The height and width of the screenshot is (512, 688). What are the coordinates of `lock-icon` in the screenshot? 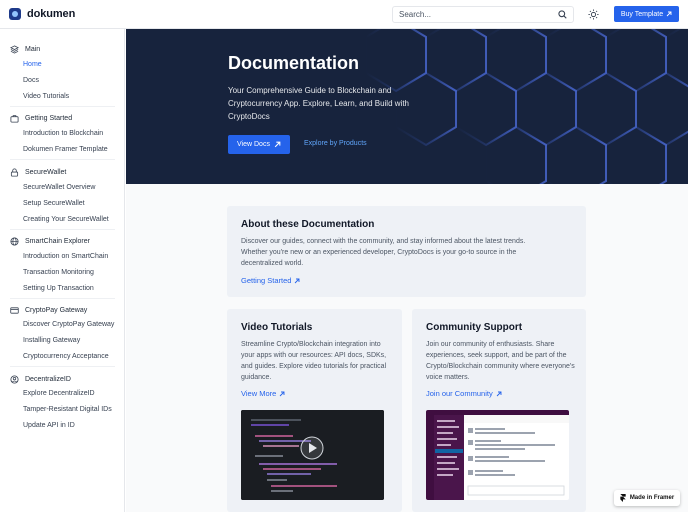 It's located at (14, 172).